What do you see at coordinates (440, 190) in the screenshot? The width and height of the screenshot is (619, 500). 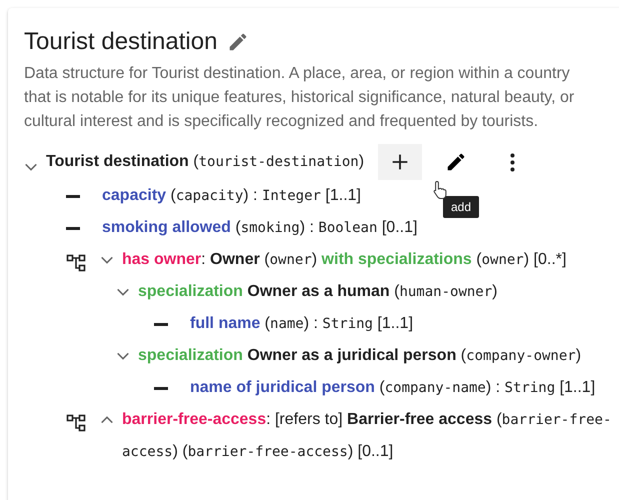 I see `hand-cursor-icon` at bounding box center [440, 190].